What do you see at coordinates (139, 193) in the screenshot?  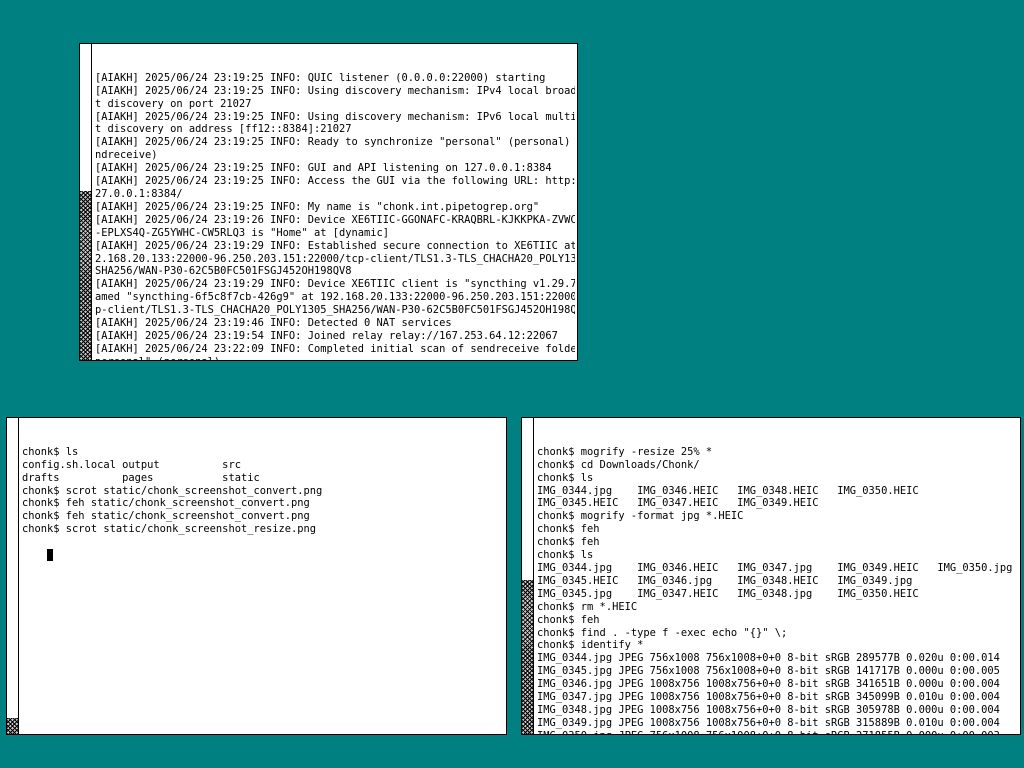 I see `terminal-line: 27.0.0.1:8384/` at bounding box center [139, 193].